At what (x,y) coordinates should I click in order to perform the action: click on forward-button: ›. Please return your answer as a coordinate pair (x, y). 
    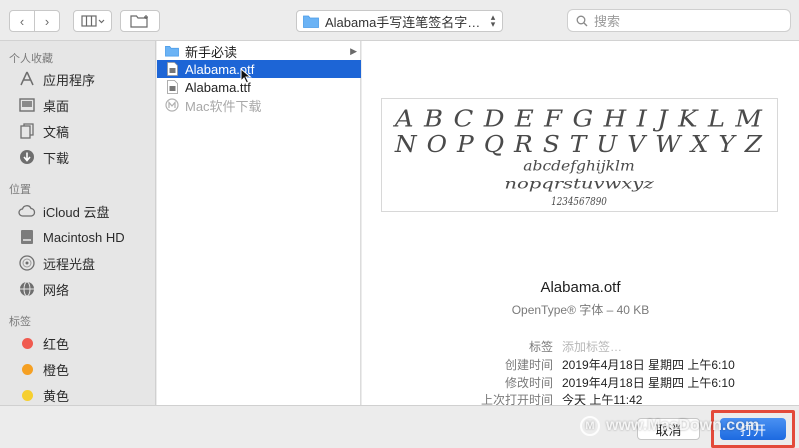
    Looking at the image, I should click on (47, 21).